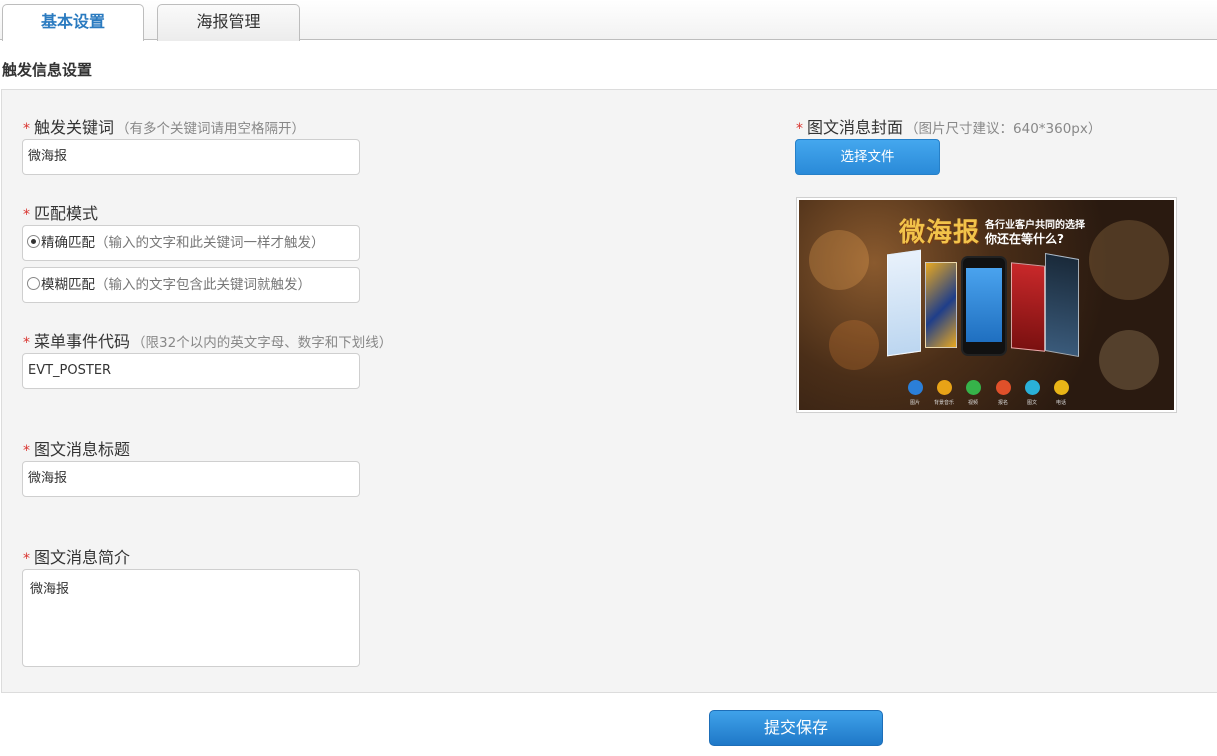 Image resolution: width=1217 pixels, height=756 pixels. I want to click on phone-mockup, so click(984, 306).